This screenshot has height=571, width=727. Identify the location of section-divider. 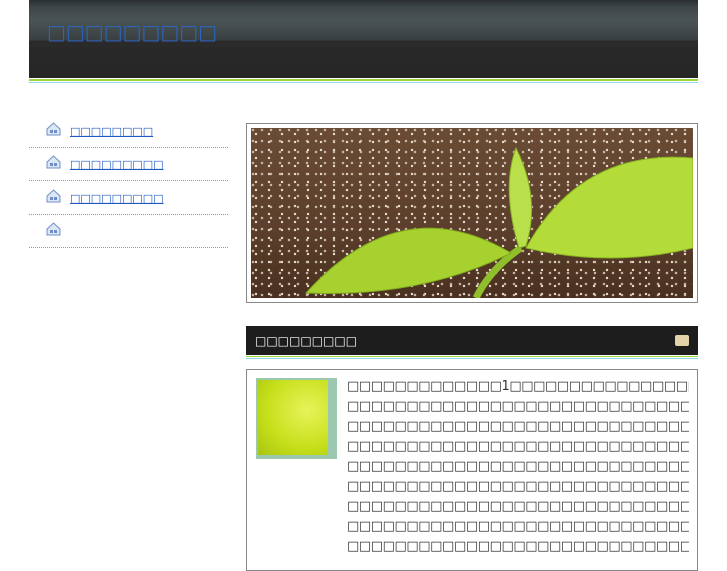
(472, 357).